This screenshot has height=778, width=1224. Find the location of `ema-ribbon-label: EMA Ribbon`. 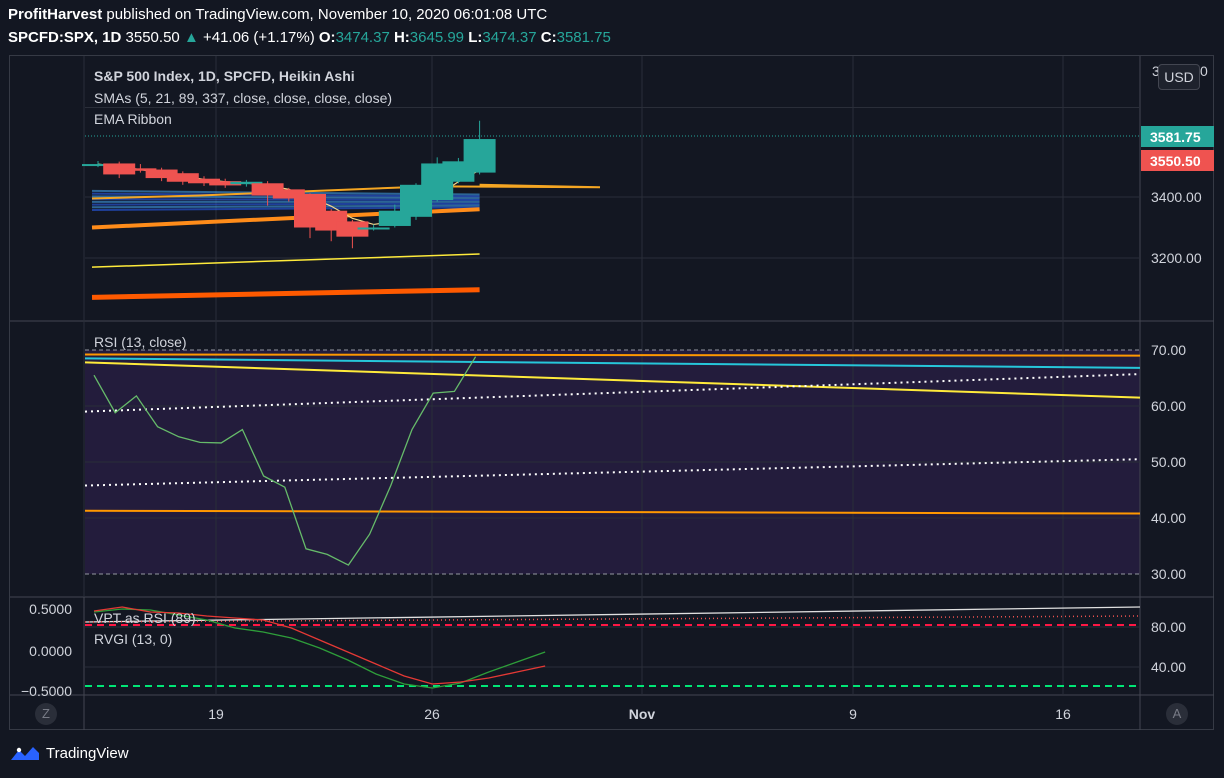

ema-ribbon-label: EMA Ribbon is located at coordinates (133, 119).